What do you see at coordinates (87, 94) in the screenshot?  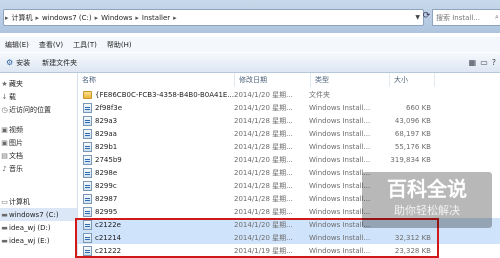 I see `folder-icon` at bounding box center [87, 94].